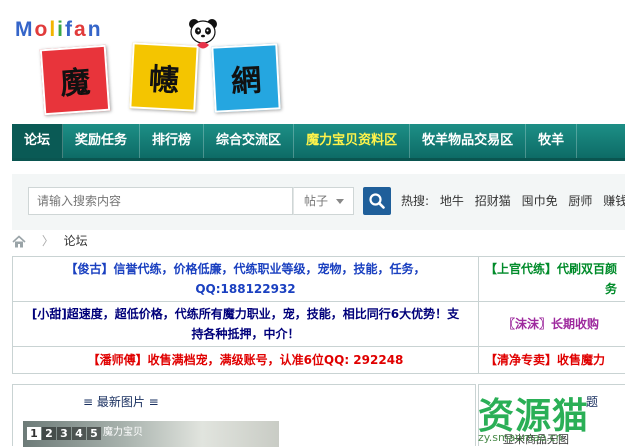  I want to click on home-icon, so click(19, 242).